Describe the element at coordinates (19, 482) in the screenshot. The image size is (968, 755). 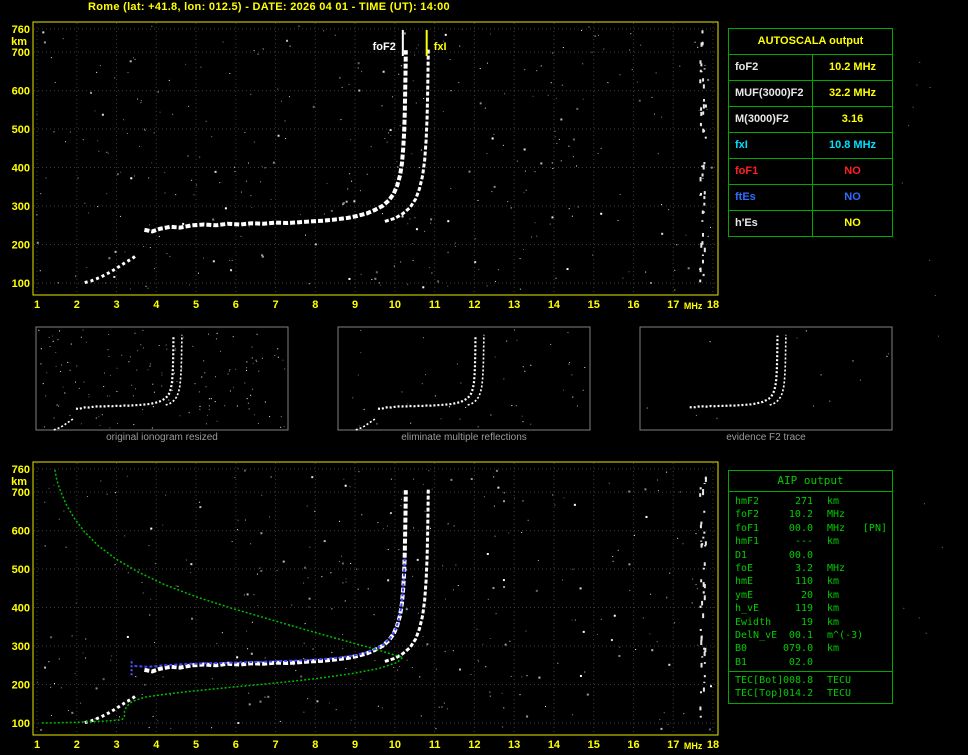
I see `y-axis-unit-label: km` at that location.